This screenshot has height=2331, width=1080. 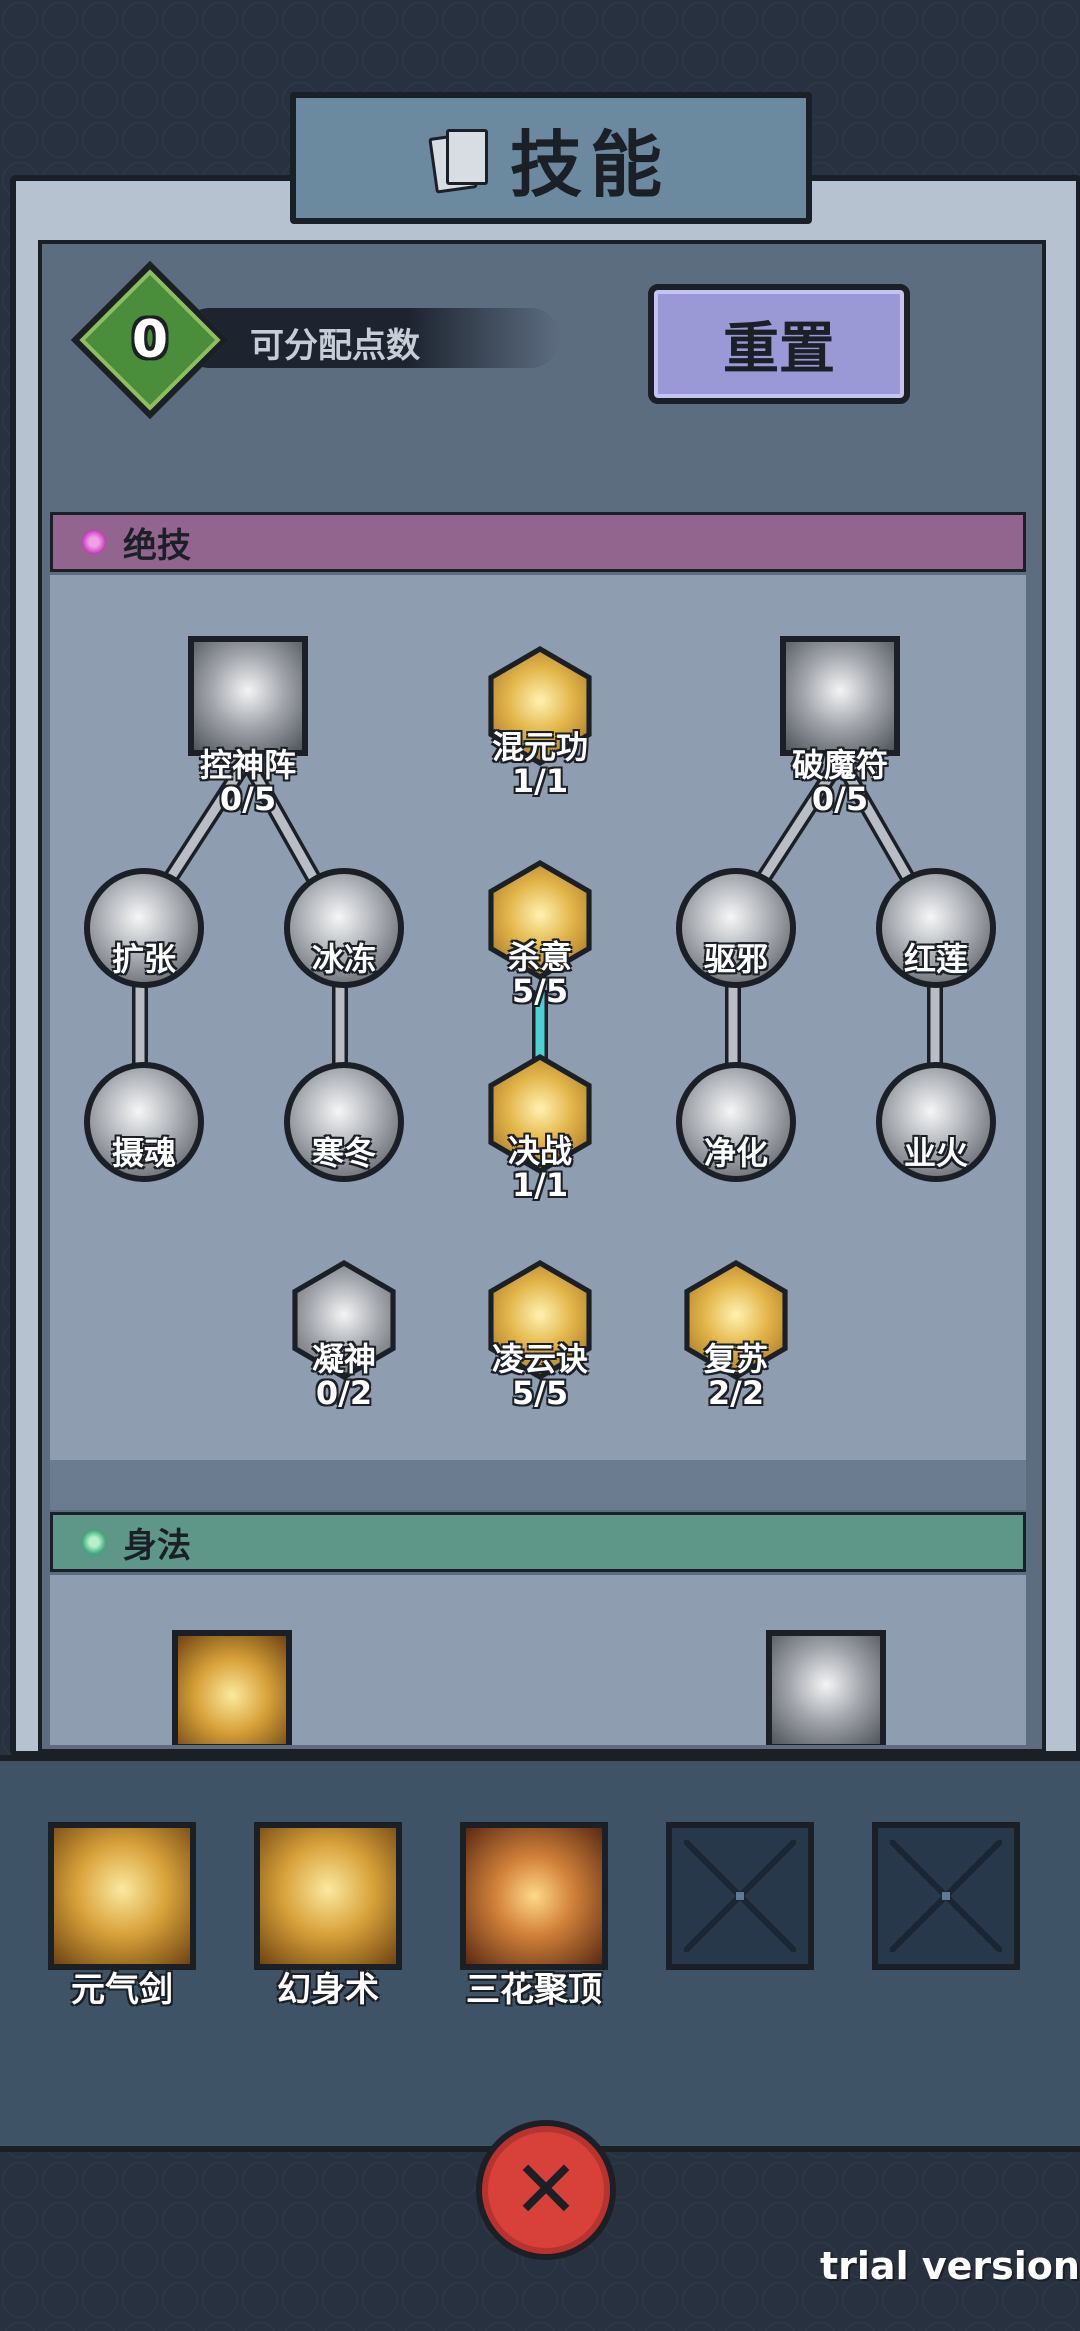 What do you see at coordinates (935, 959) in the screenshot?
I see `skill-name: 红莲` at bounding box center [935, 959].